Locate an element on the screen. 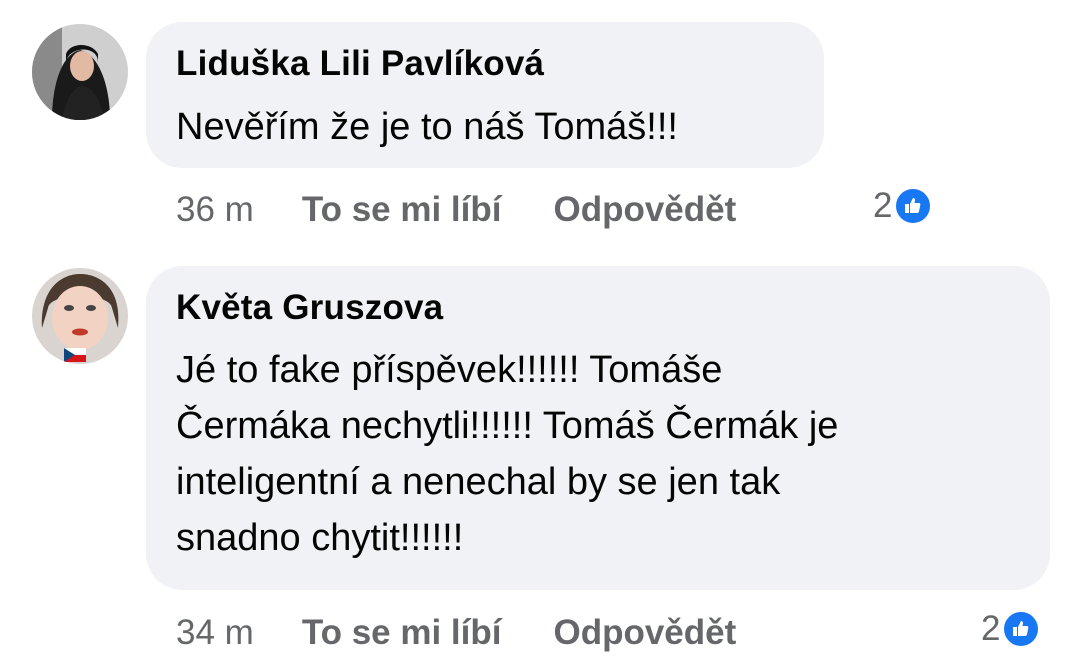 The image size is (1080, 672). avatar-liduska is located at coordinates (80, 72).